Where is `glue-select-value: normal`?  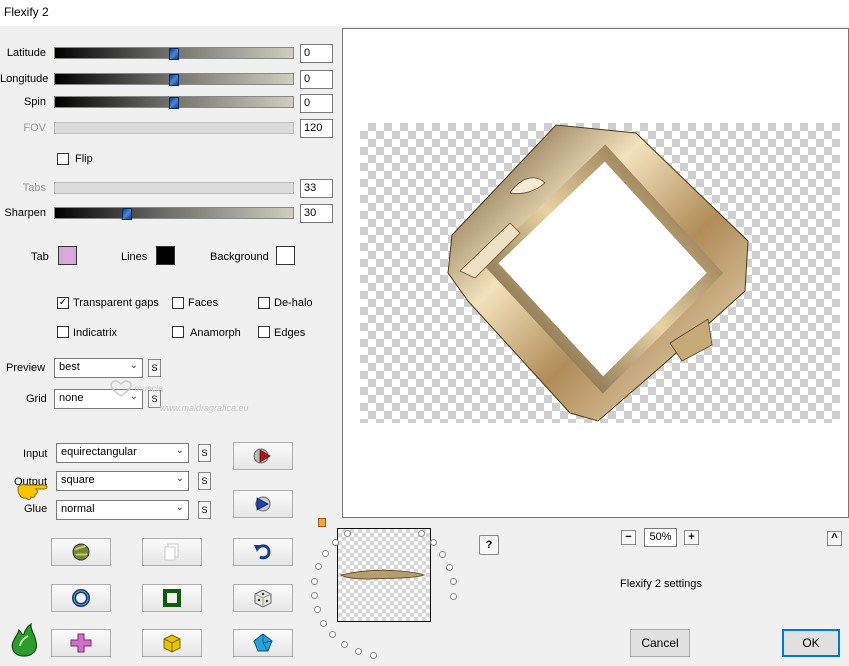
glue-select-value: normal is located at coordinates (78, 509).